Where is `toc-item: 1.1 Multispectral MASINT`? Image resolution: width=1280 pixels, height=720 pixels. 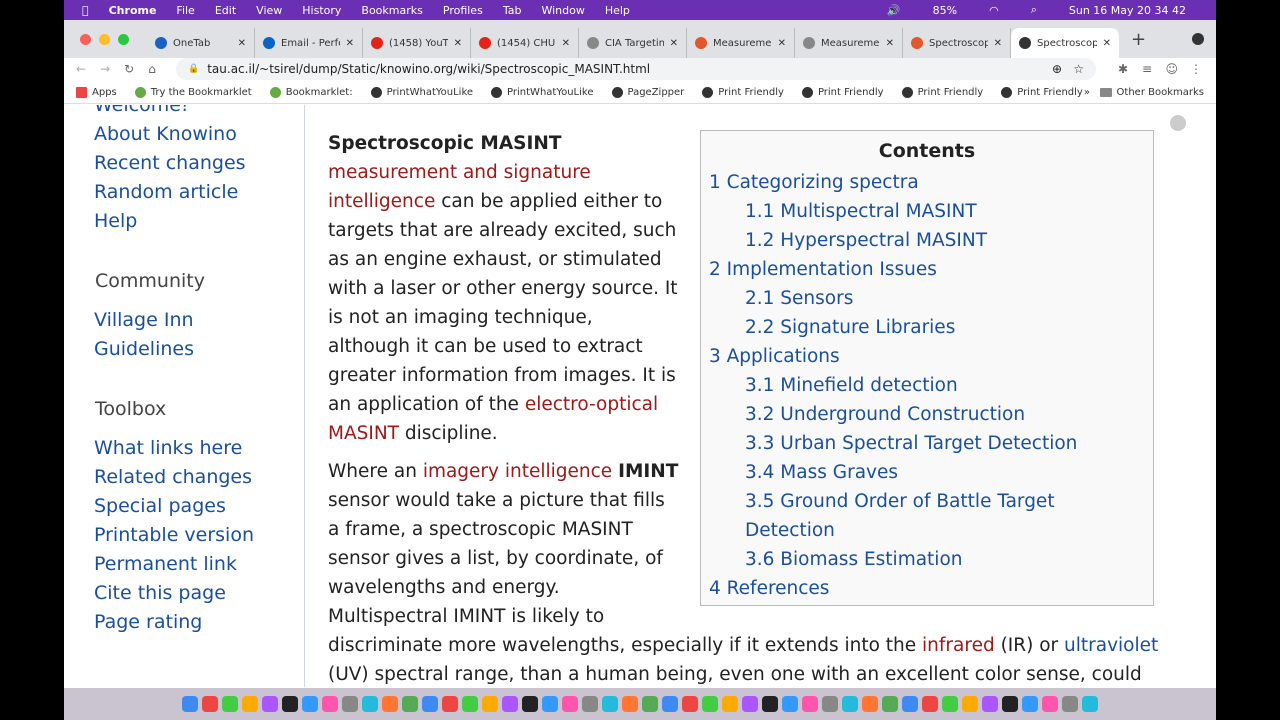
toc-item: 1.1 Multispectral MASINT is located at coordinates (927, 211).